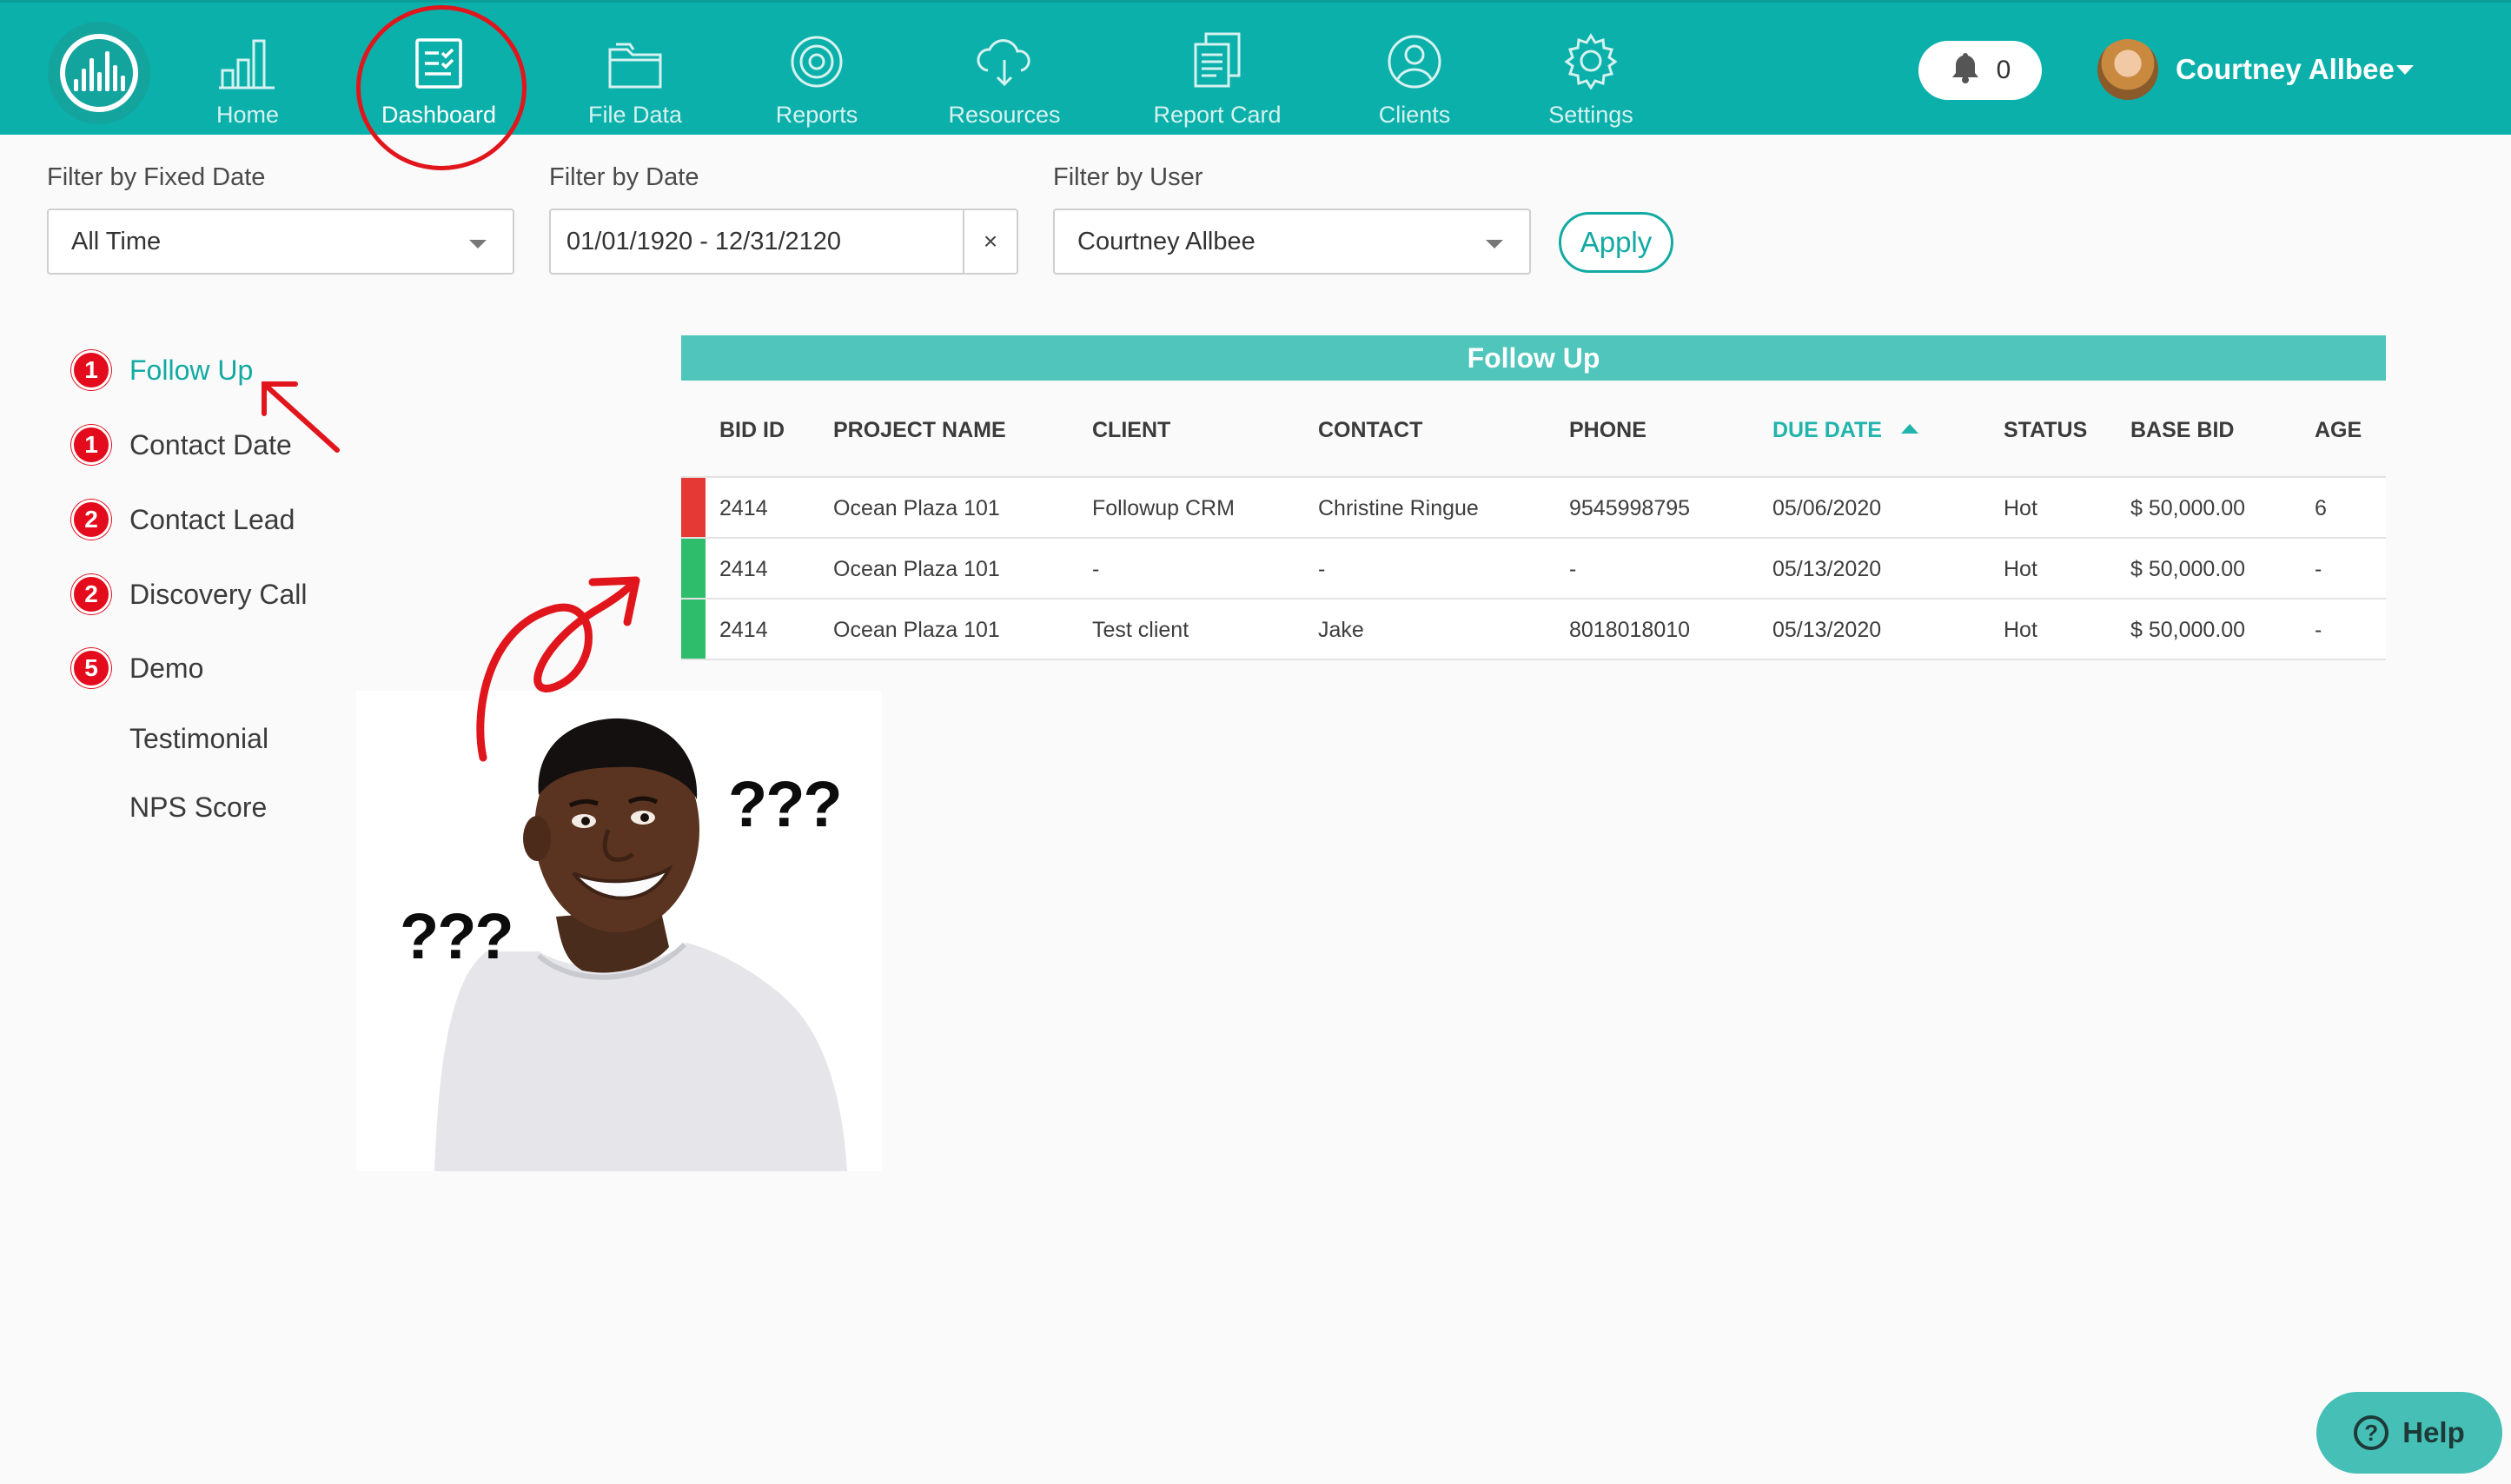  I want to click on fixed-date-filter-label: Filter by Fixed Date, so click(156, 177).